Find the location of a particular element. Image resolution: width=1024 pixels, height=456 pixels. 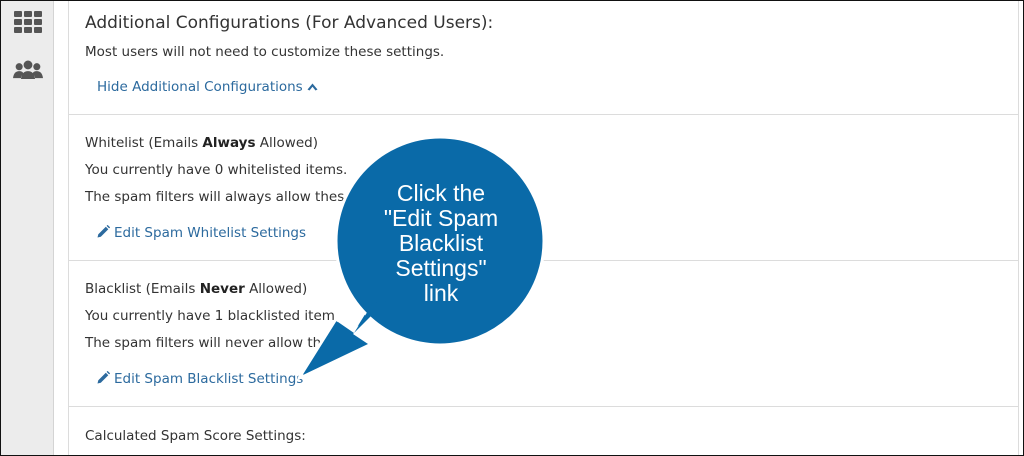

callout-line: Blacklist is located at coordinates (441, 243).